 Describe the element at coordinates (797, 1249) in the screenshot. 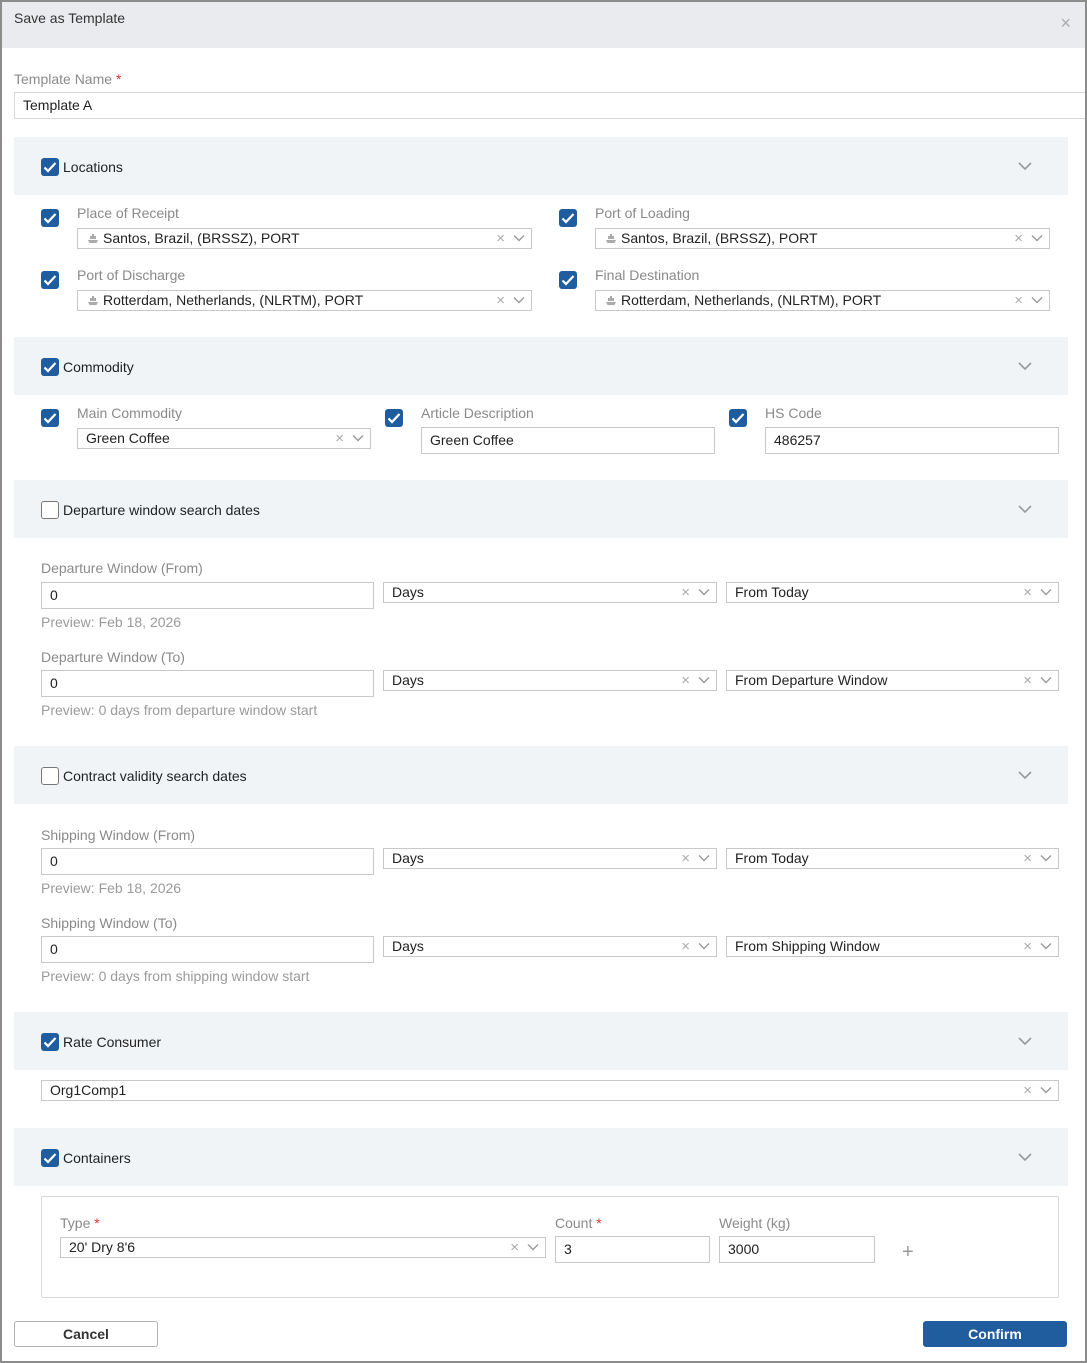

I see `container-weight-input: 3000` at that location.